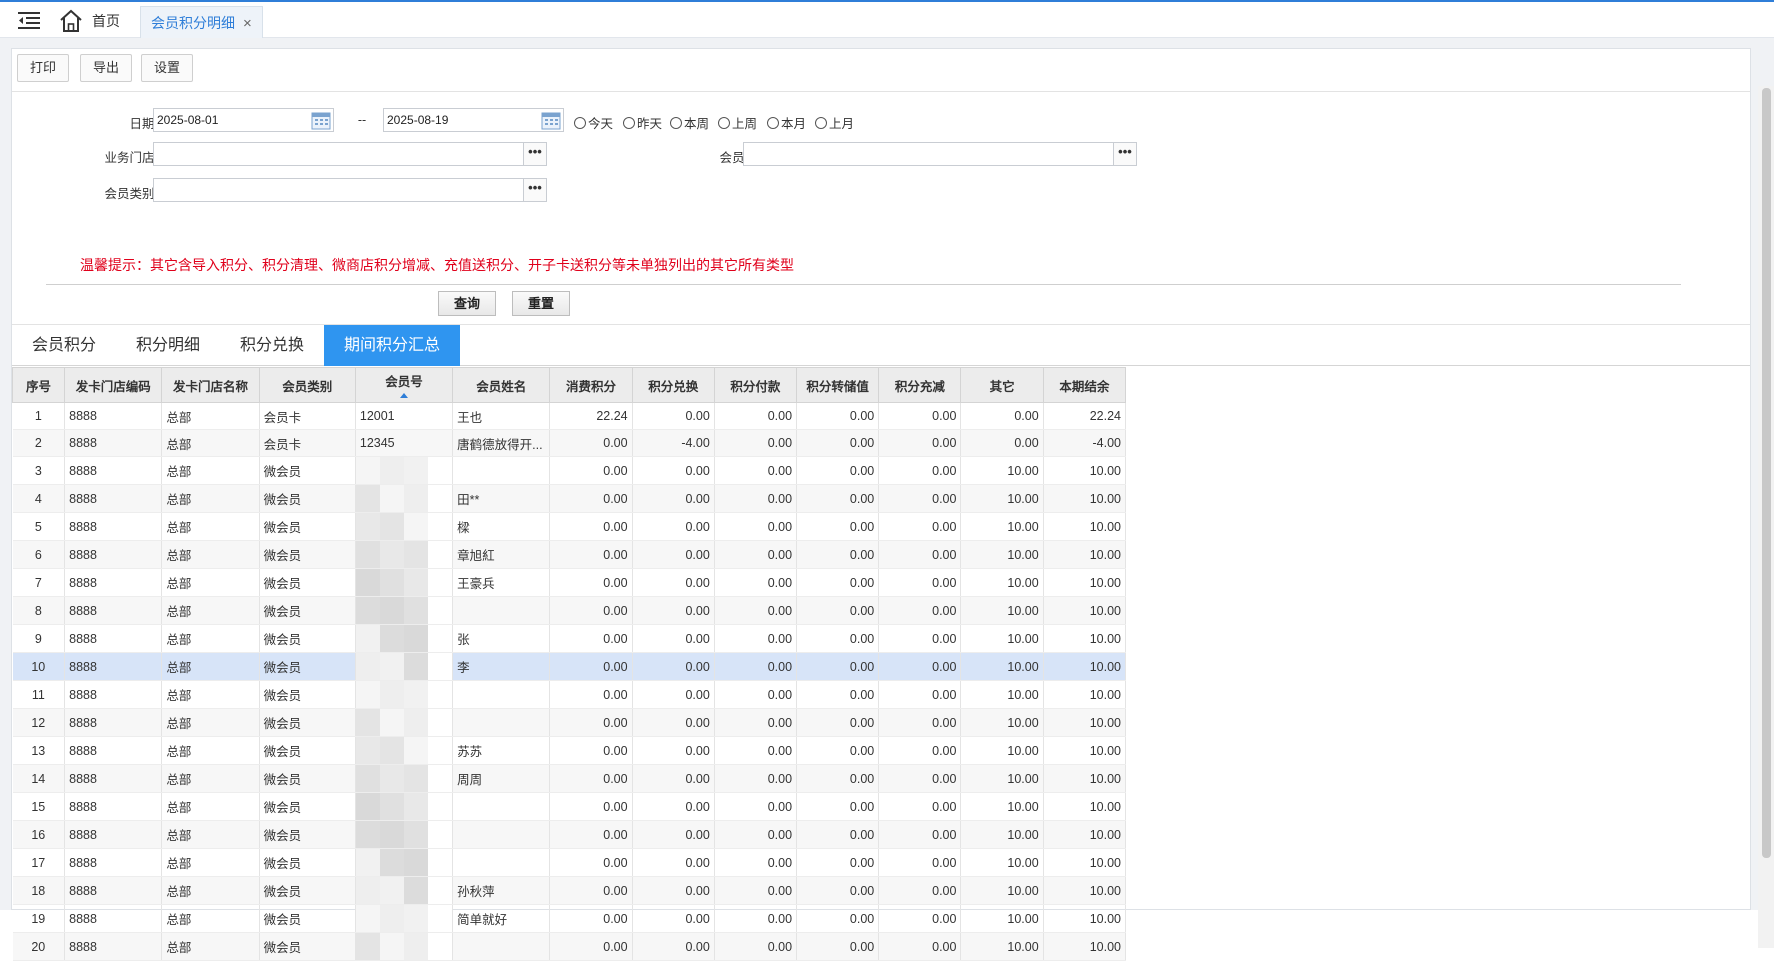 Image resolution: width=1774 pixels, height=961 pixels. Describe the element at coordinates (29, 20) in the screenshot. I see `menu-toggle-icon` at that location.